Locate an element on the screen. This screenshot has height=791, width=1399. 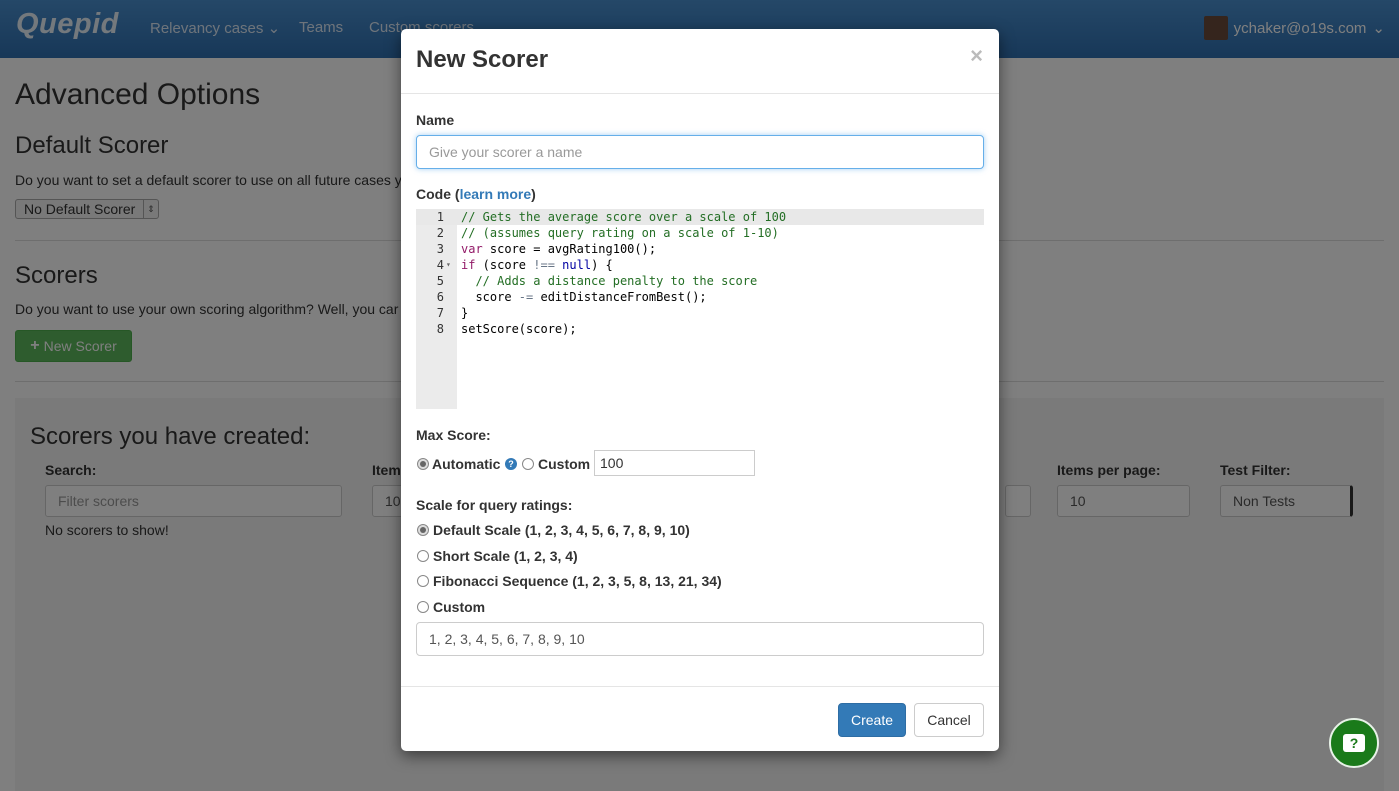
max-score-label: Max Score: is located at coordinates (453, 435).